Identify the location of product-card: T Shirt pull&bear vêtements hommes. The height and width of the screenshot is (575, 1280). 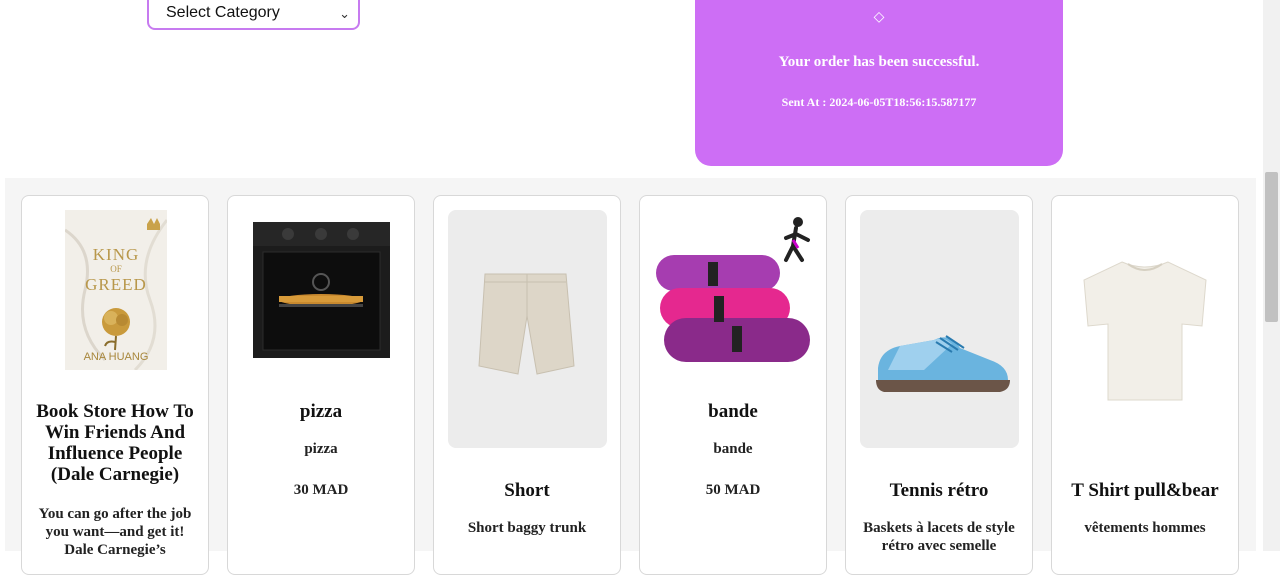
(1145, 385).